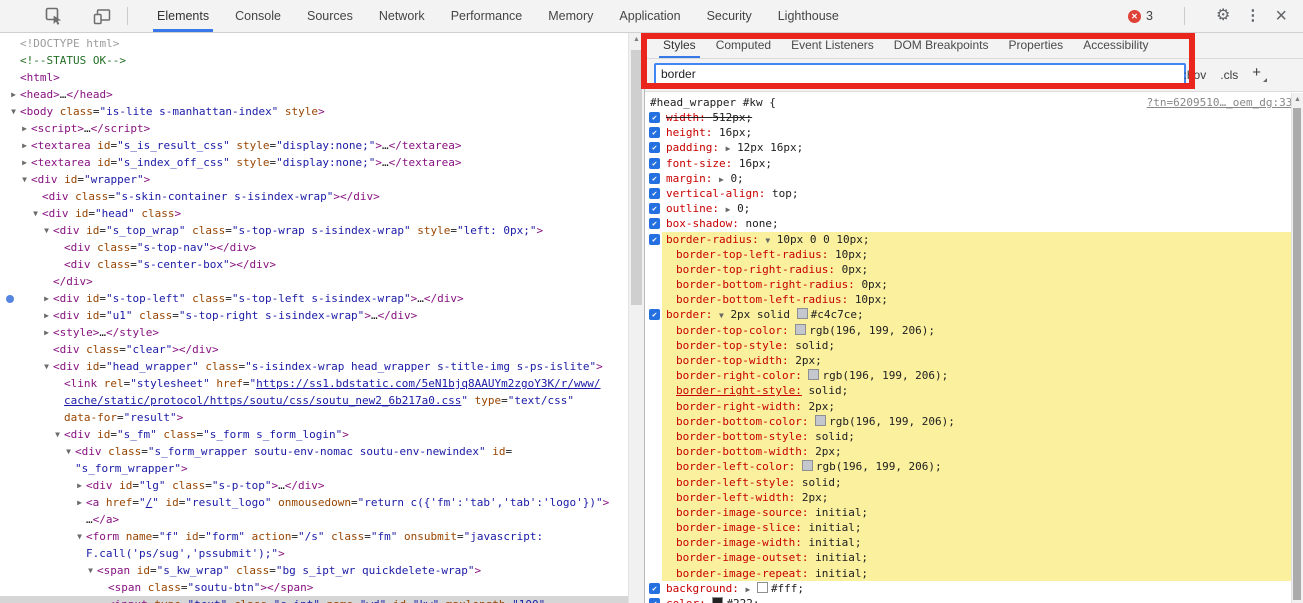 The image size is (1303, 603). What do you see at coordinates (314, 94) in the screenshot?
I see `dom-tree-line: ▶ <head>…</head>` at bounding box center [314, 94].